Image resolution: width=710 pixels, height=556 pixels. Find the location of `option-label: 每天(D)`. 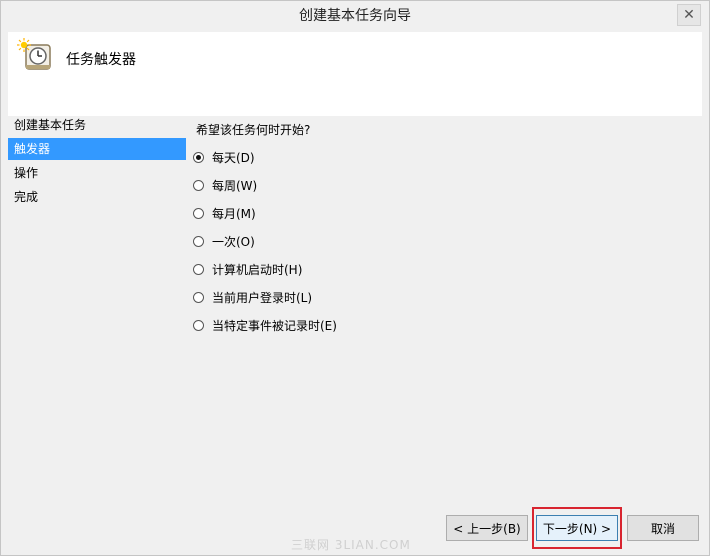

option-label: 每天(D) is located at coordinates (233, 157).